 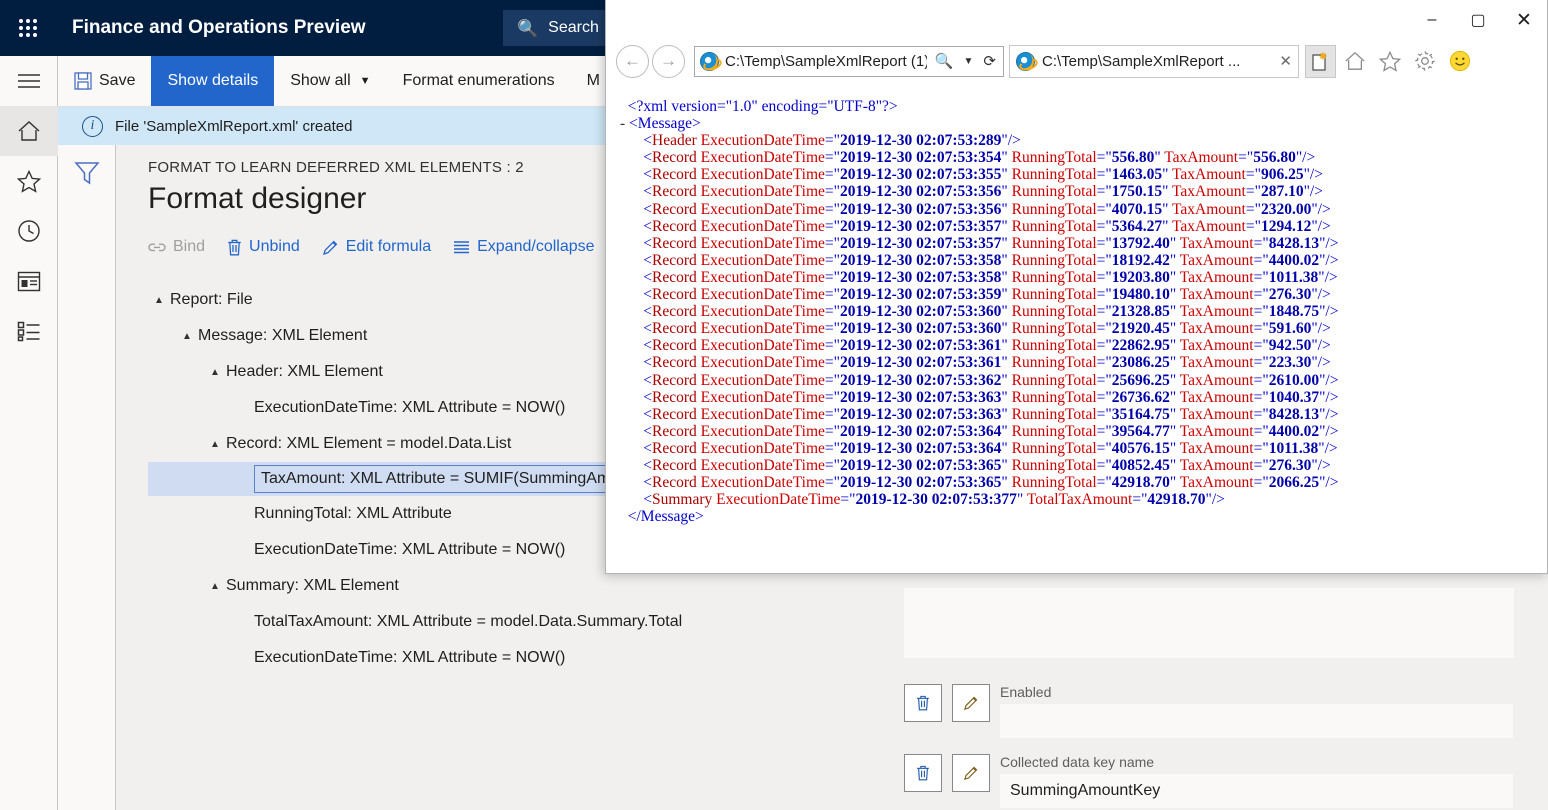 What do you see at coordinates (536, 246) in the screenshot?
I see `expand-collapse-label: Expand/collapse` at bounding box center [536, 246].